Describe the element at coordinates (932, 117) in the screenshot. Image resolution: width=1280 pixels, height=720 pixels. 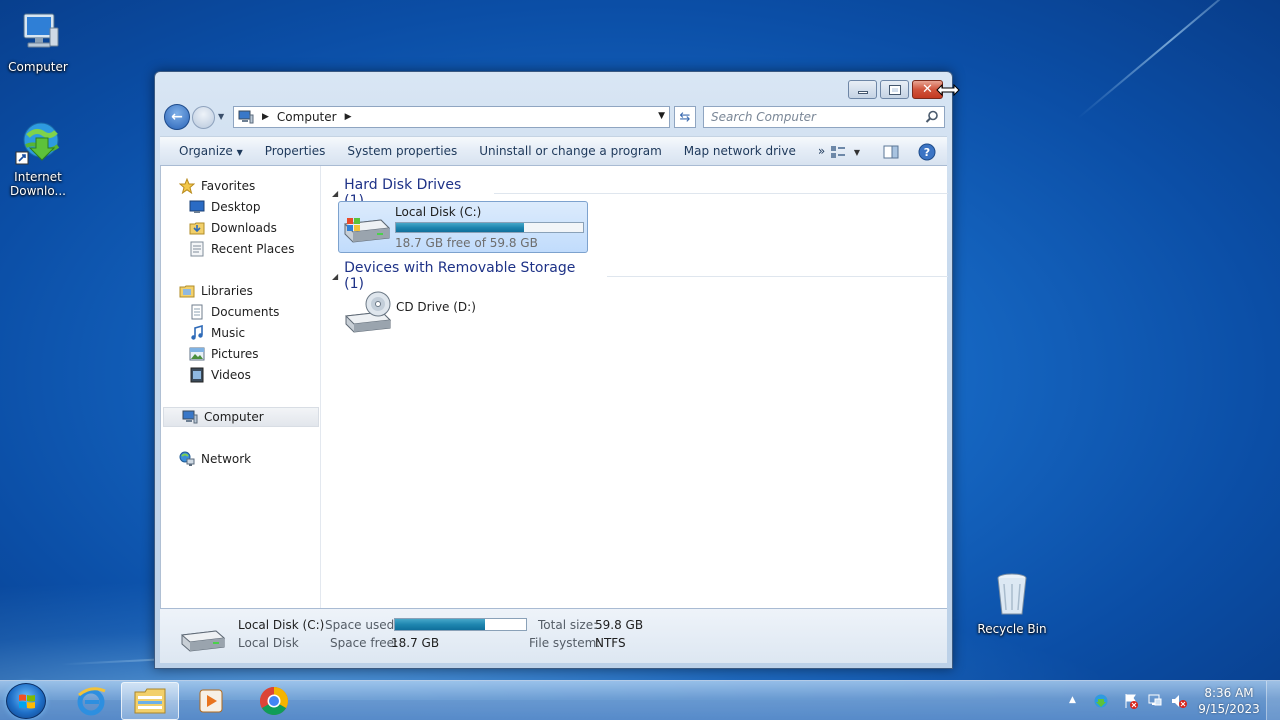
I see `search-icon` at that location.